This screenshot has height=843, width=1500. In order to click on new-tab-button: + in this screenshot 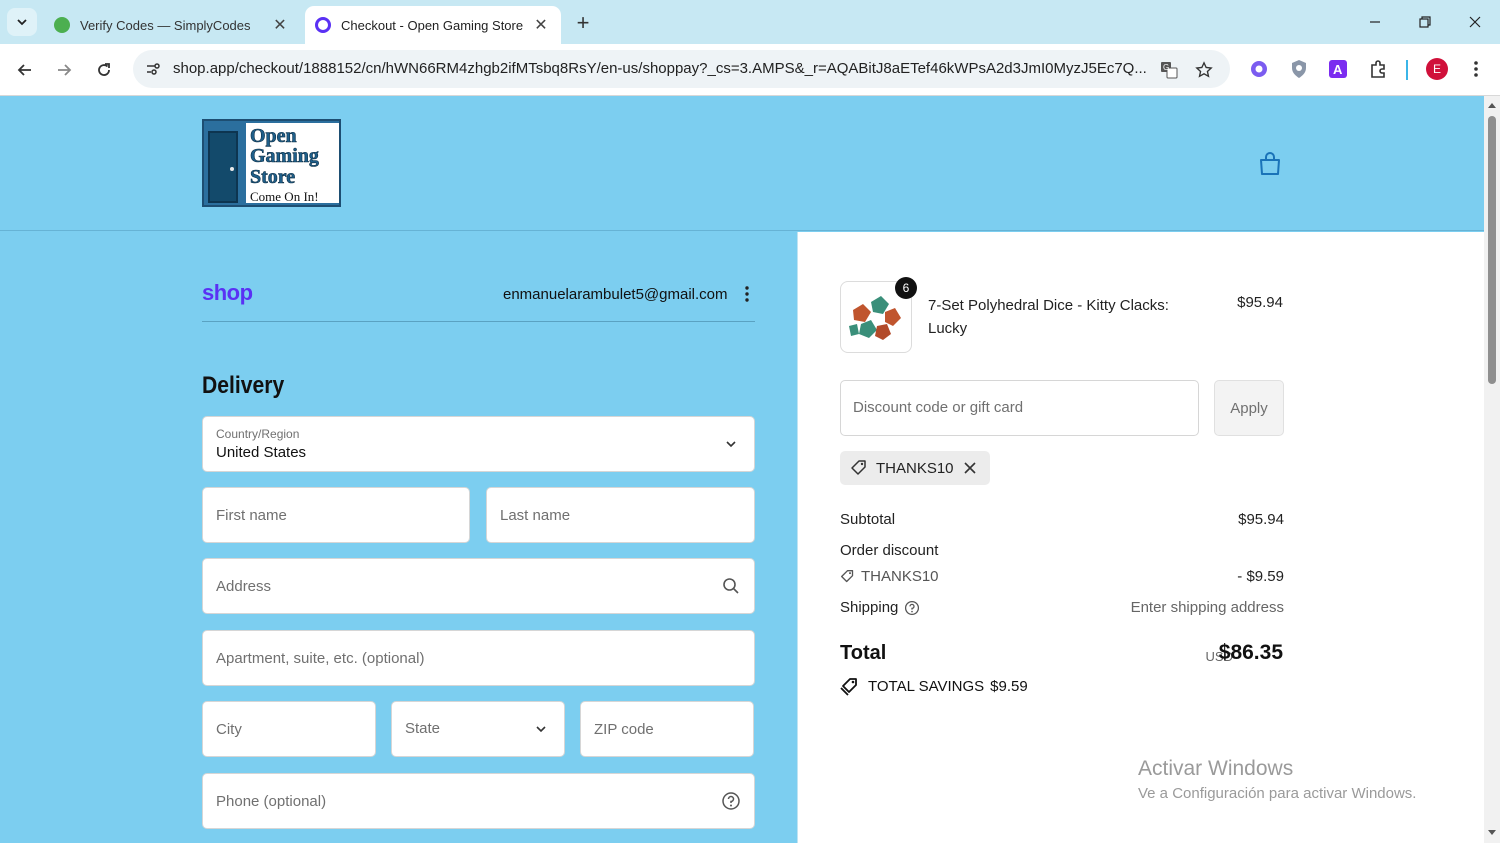, I will do `click(583, 23)`.